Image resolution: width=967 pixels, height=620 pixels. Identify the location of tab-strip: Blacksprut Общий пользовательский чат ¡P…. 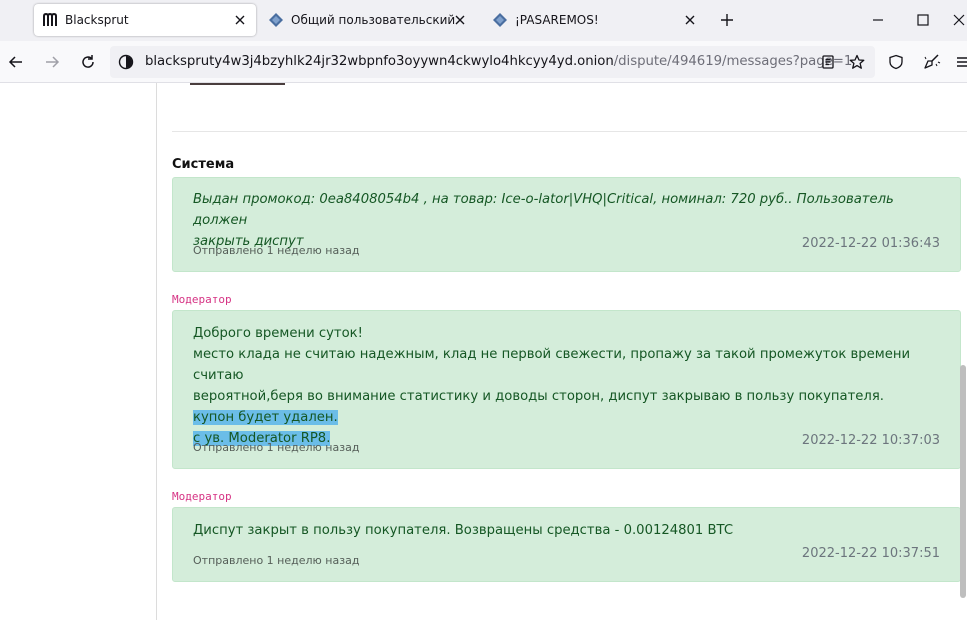
(483, 20).